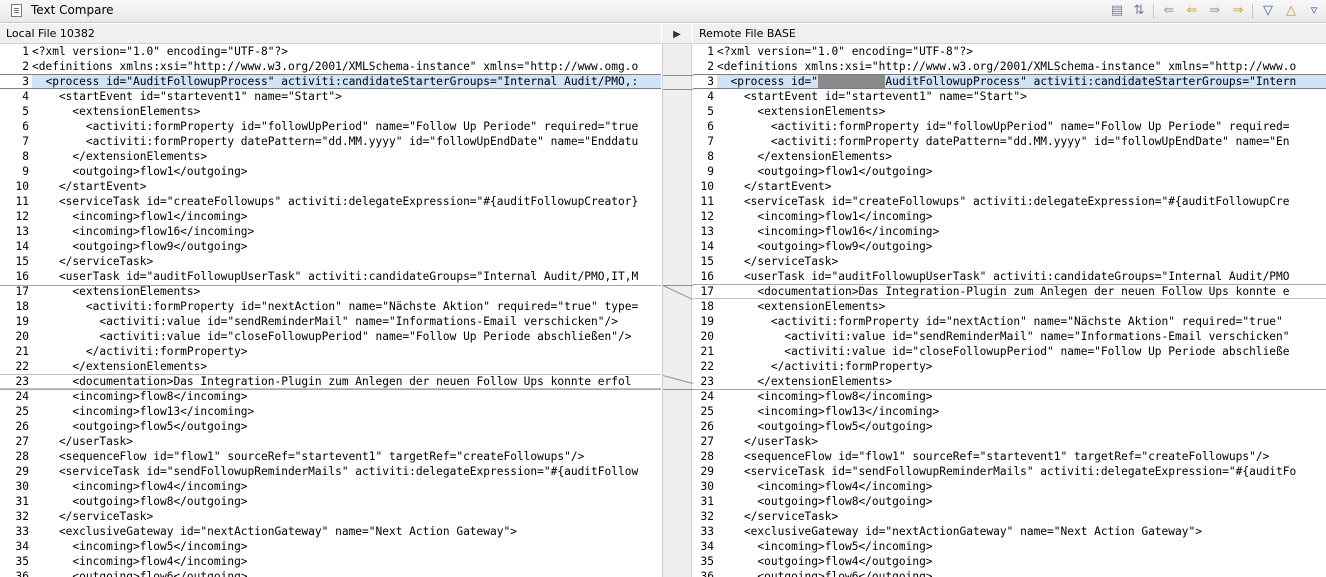 The image size is (1326, 577). Describe the element at coordinates (1314, 11) in the screenshot. I see `next-change-icon: ▿` at that location.